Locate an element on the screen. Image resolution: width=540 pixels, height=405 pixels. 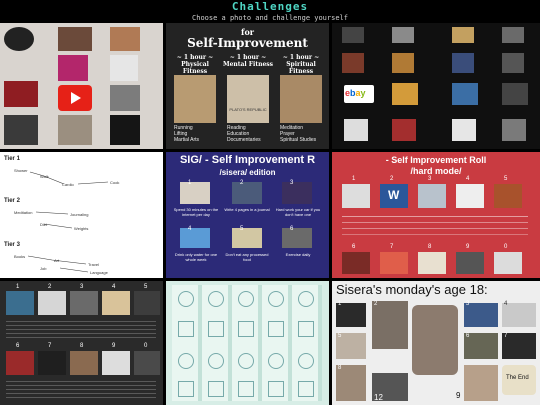
roll-text-row is located at coordinates (437, 227).